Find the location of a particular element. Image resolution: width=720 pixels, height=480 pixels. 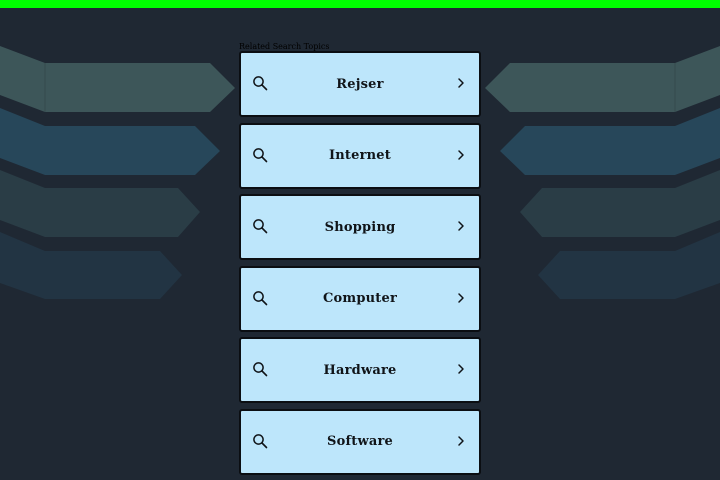

topic-label: Software is located at coordinates (360, 441).